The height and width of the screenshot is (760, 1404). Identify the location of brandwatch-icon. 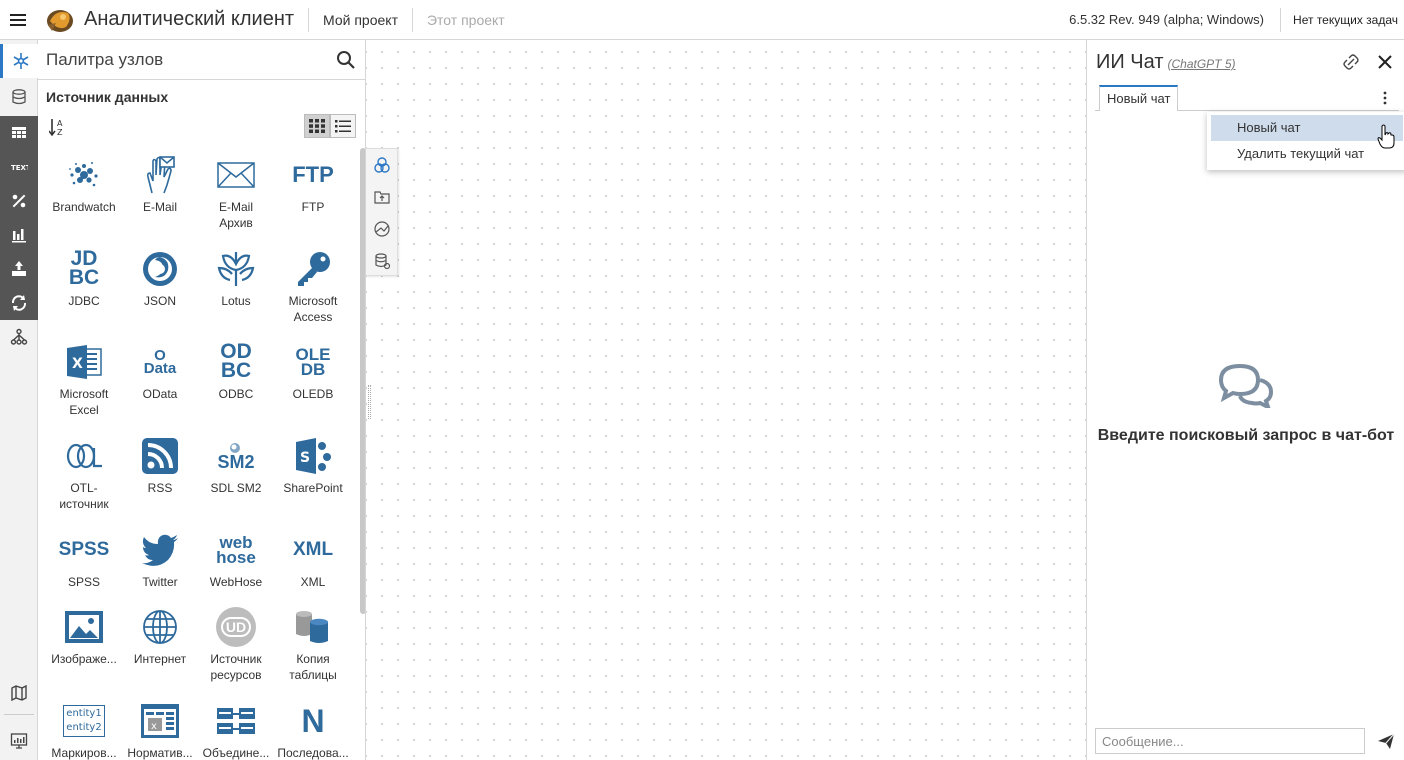
(83, 174).